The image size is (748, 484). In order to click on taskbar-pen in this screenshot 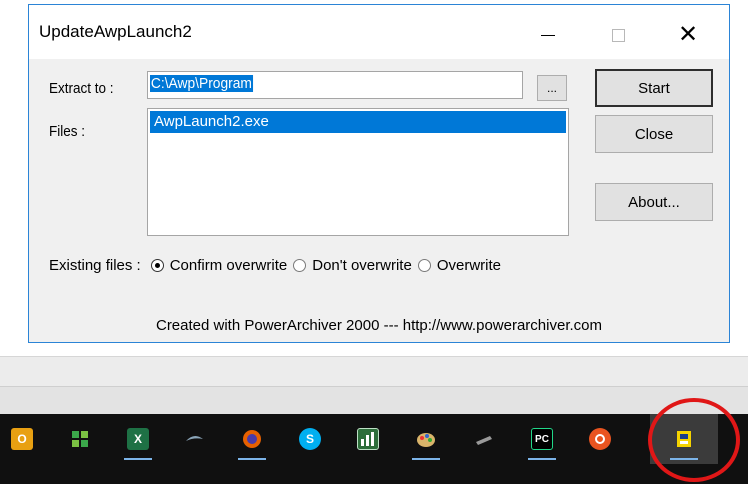, I will do `click(484, 439)`.